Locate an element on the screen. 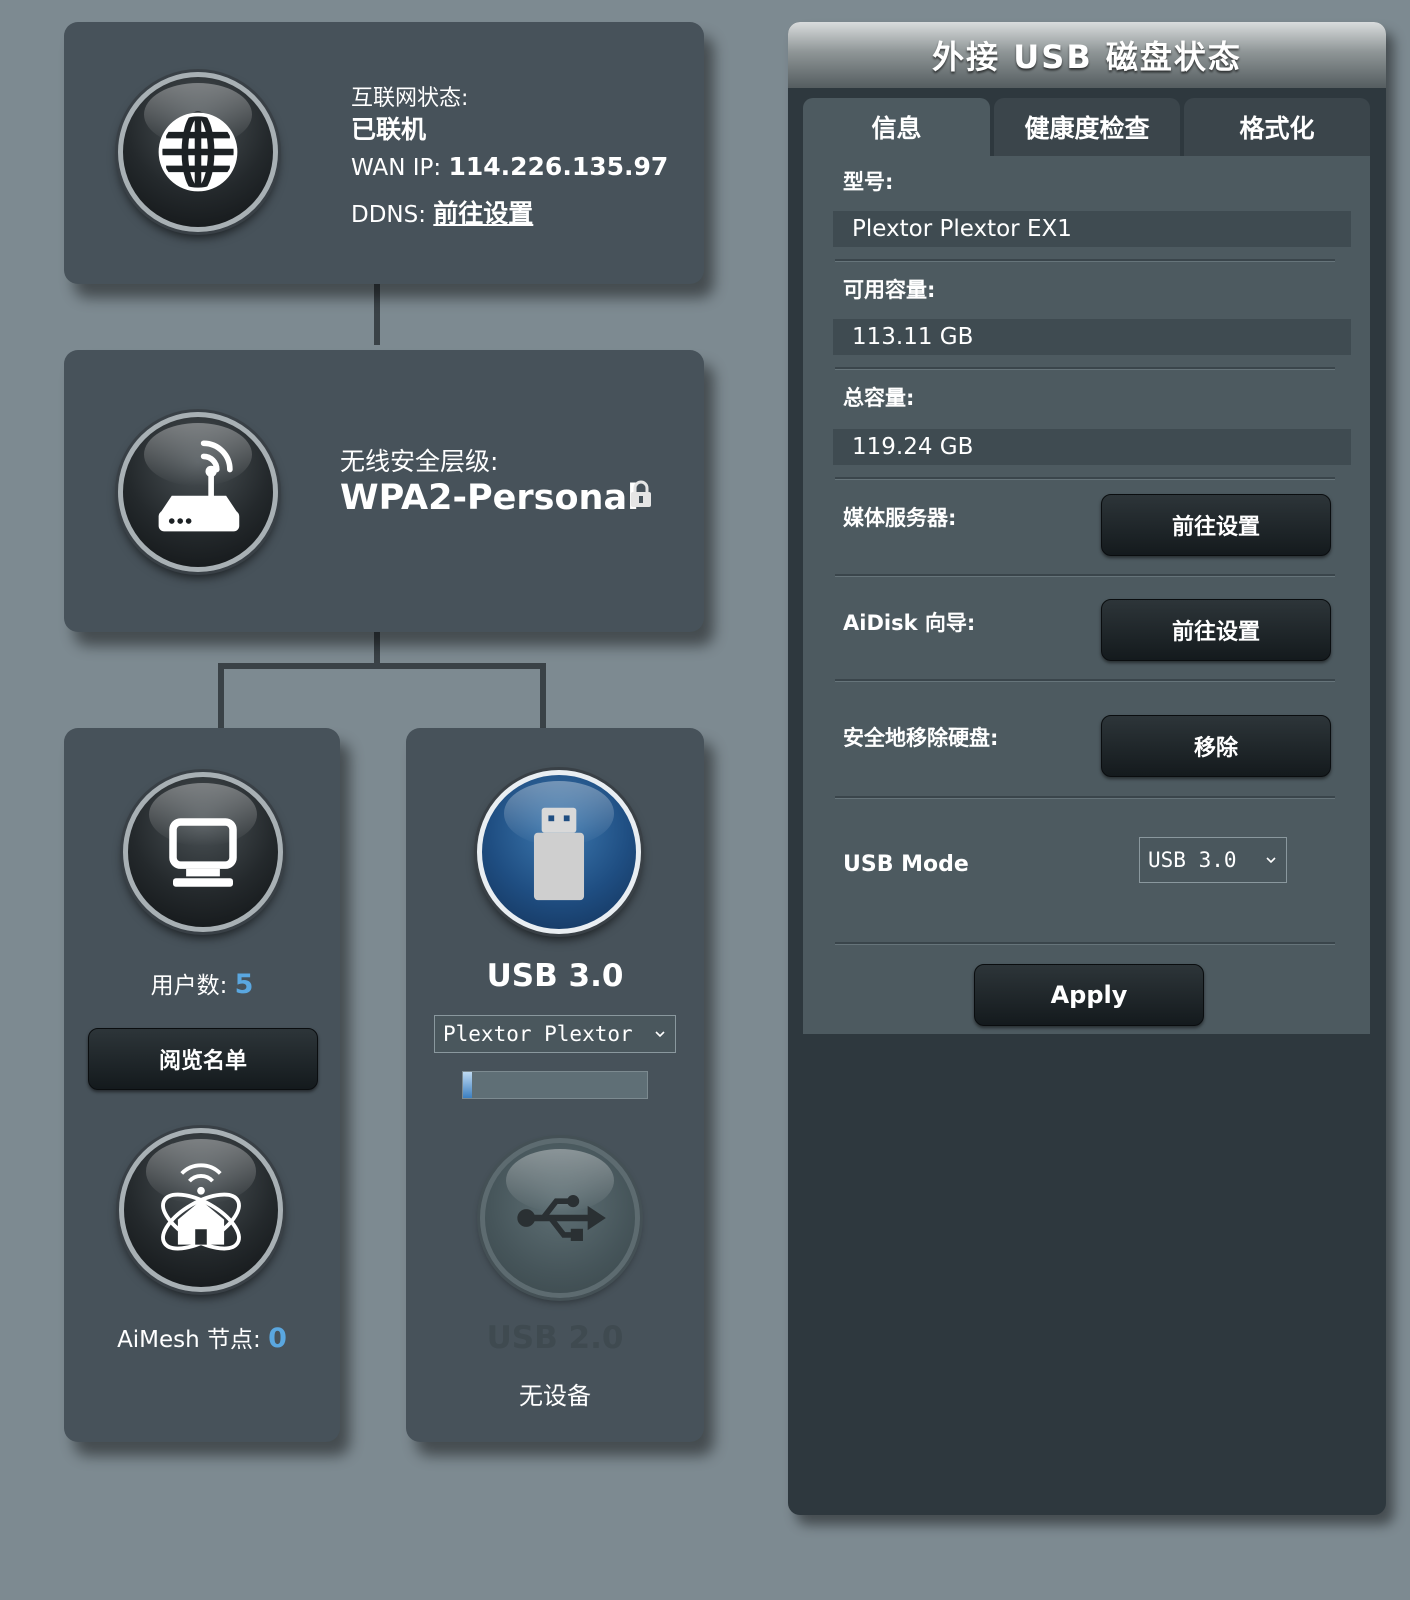 This screenshot has width=1410, height=1600. clients-card: 用户数: 5 阅览名单 AiMesh 节点: 0 is located at coordinates (202, 1085).